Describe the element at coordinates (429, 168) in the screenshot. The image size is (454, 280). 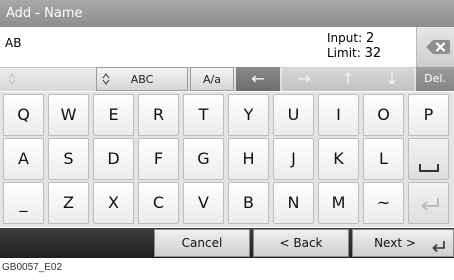
I see `space-icon` at that location.